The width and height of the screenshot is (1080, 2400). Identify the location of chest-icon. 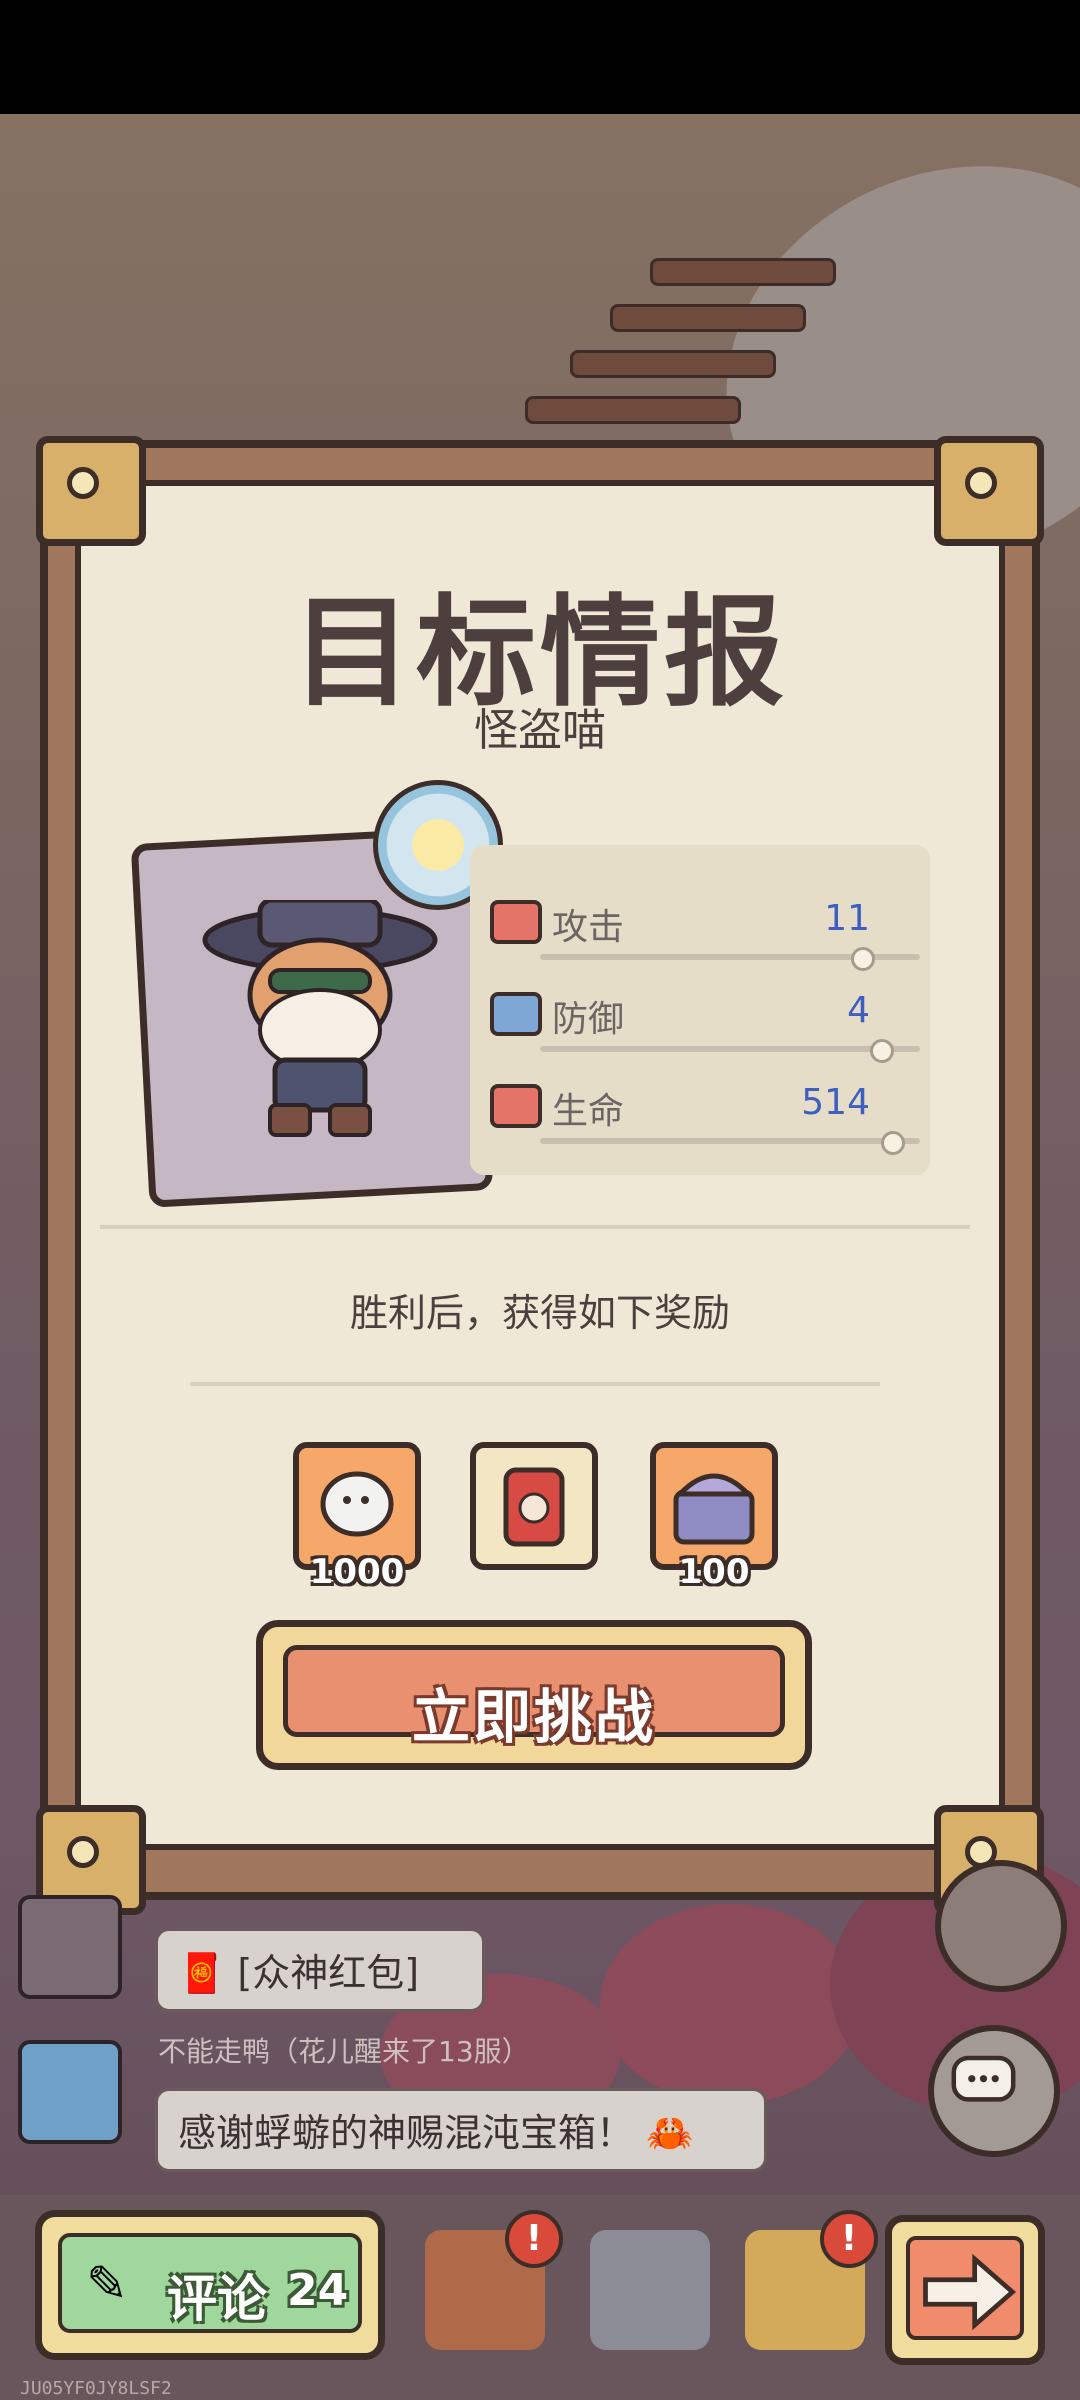
(714, 1509).